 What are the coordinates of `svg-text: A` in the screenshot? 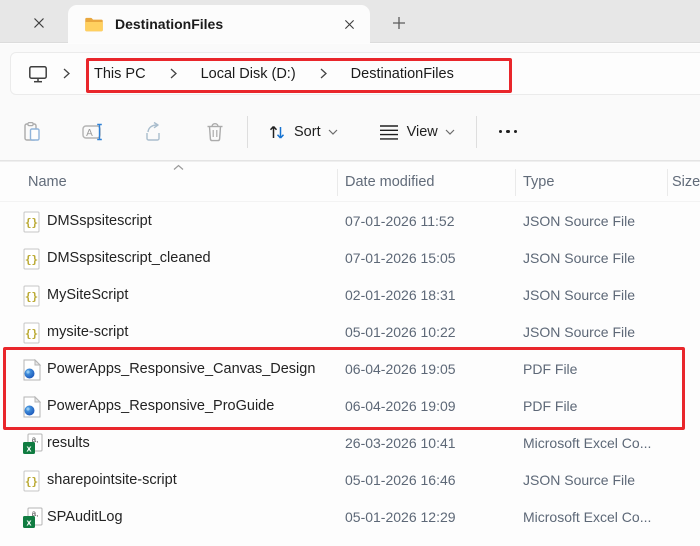 It's located at (89, 132).